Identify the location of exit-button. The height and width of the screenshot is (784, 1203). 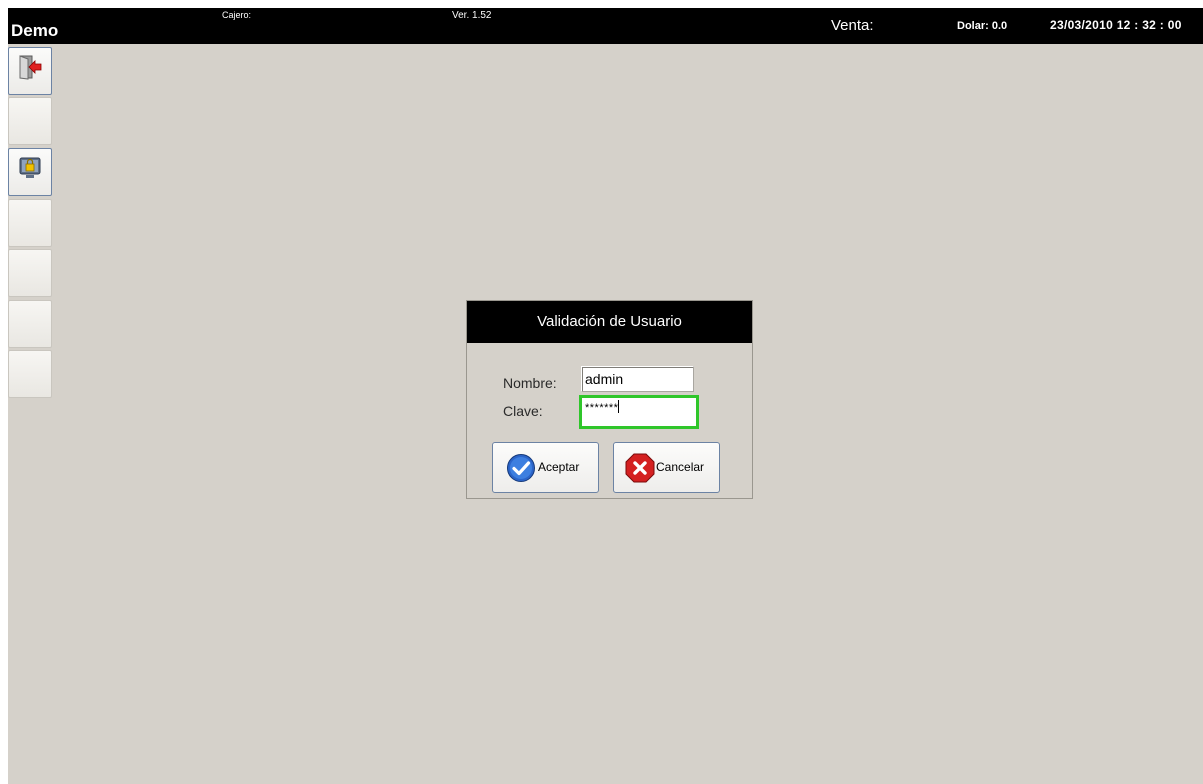
(30, 71).